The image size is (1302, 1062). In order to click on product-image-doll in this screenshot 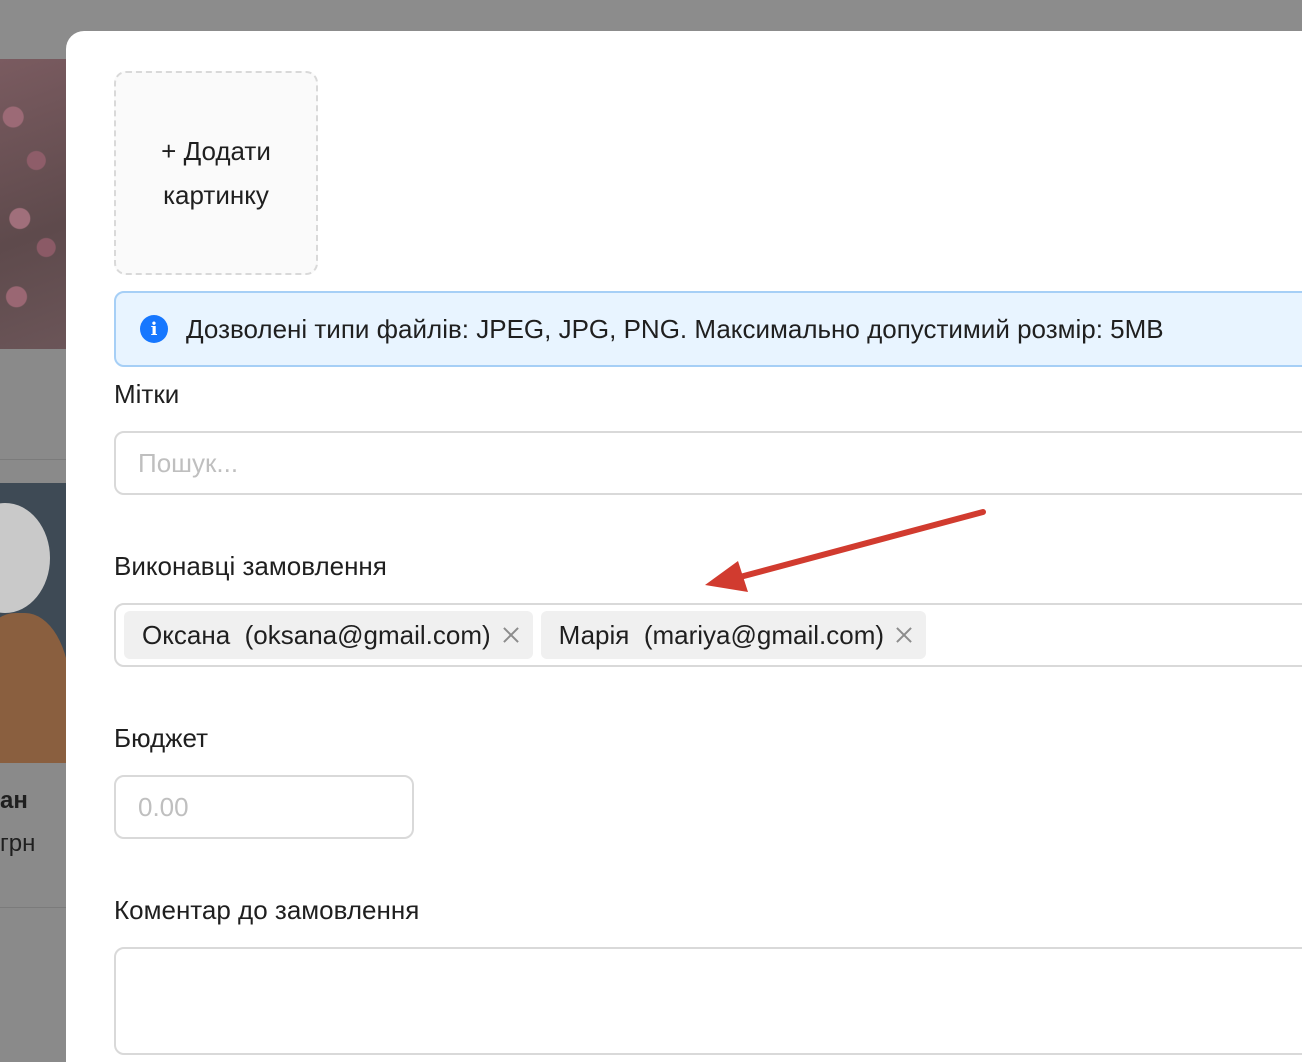, I will do `click(33, 623)`.